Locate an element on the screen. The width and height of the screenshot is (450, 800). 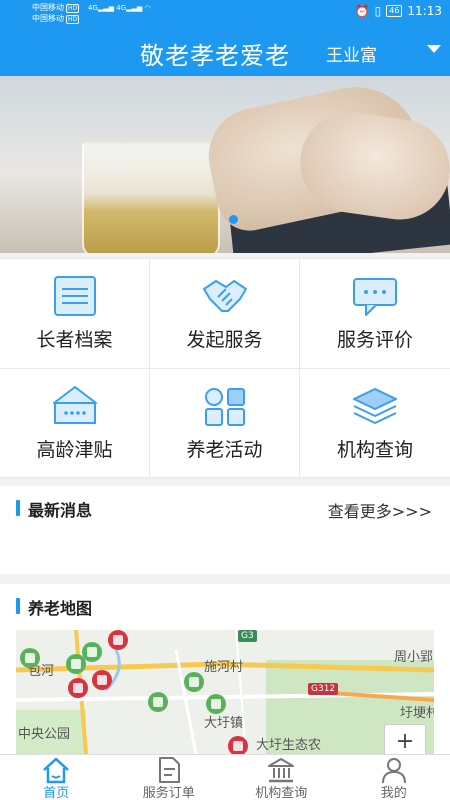
signal-label-2: 4G is located at coordinates (121, 8).